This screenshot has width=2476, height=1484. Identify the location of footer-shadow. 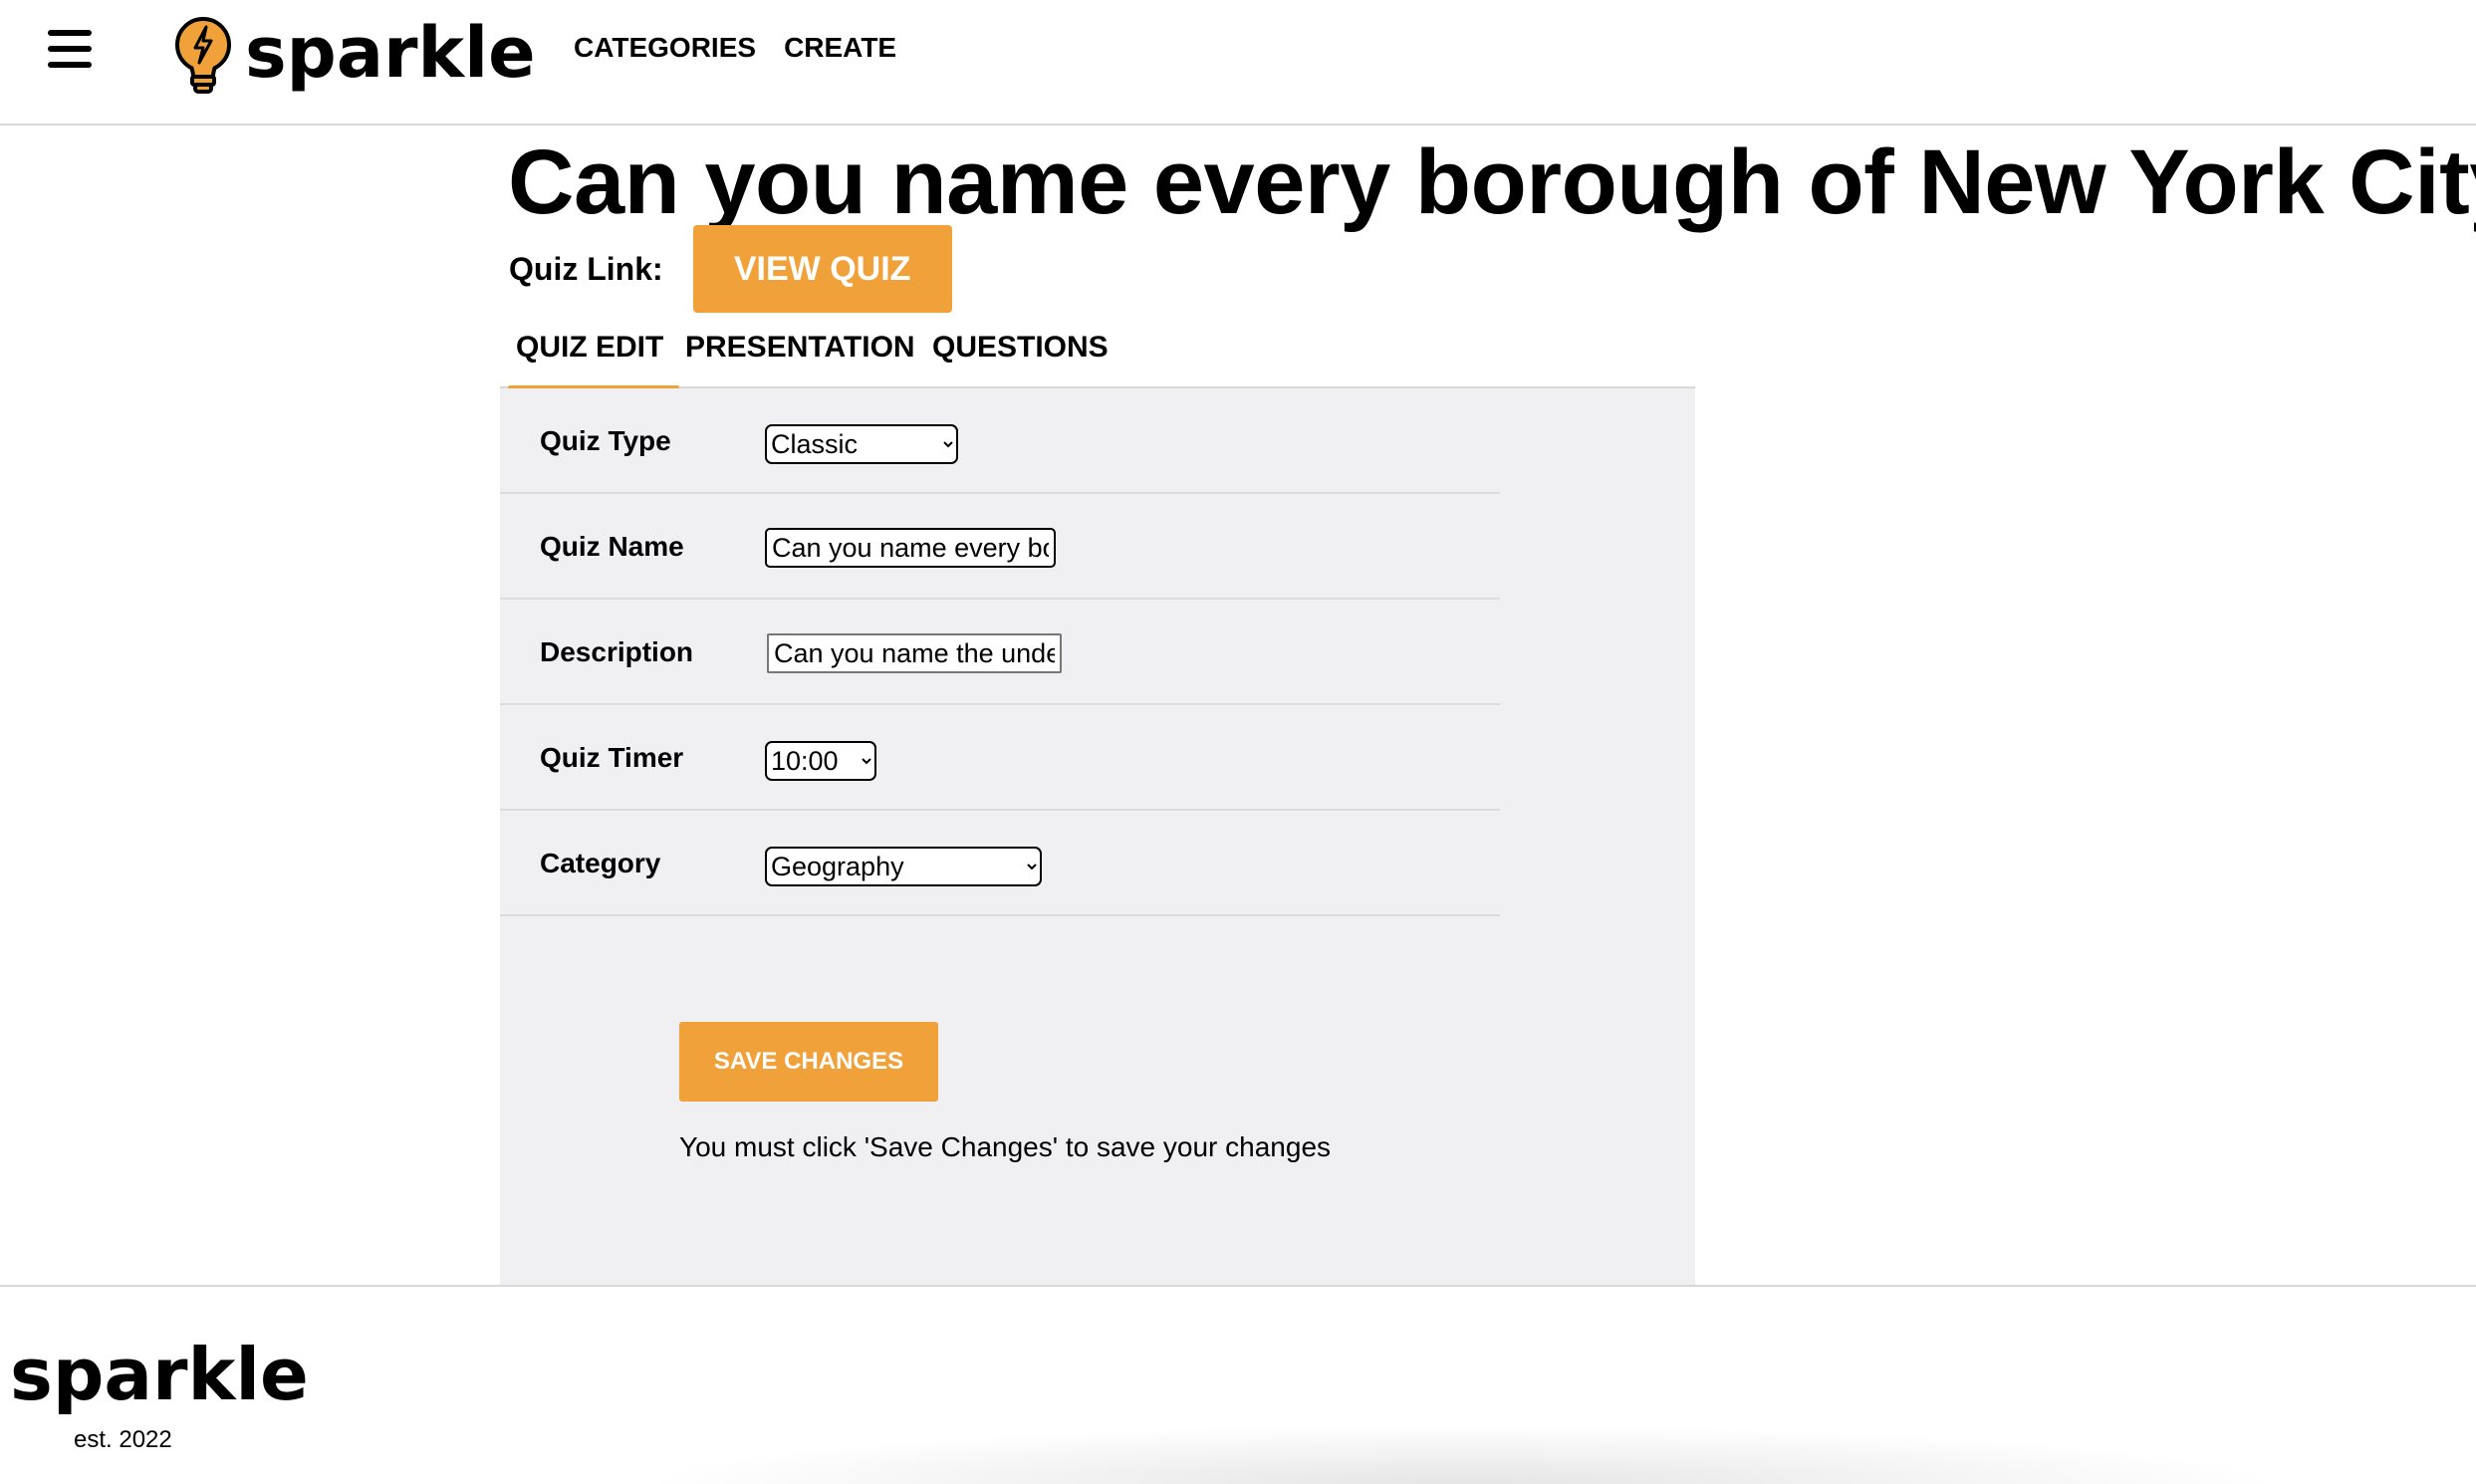
(1464, 1454).